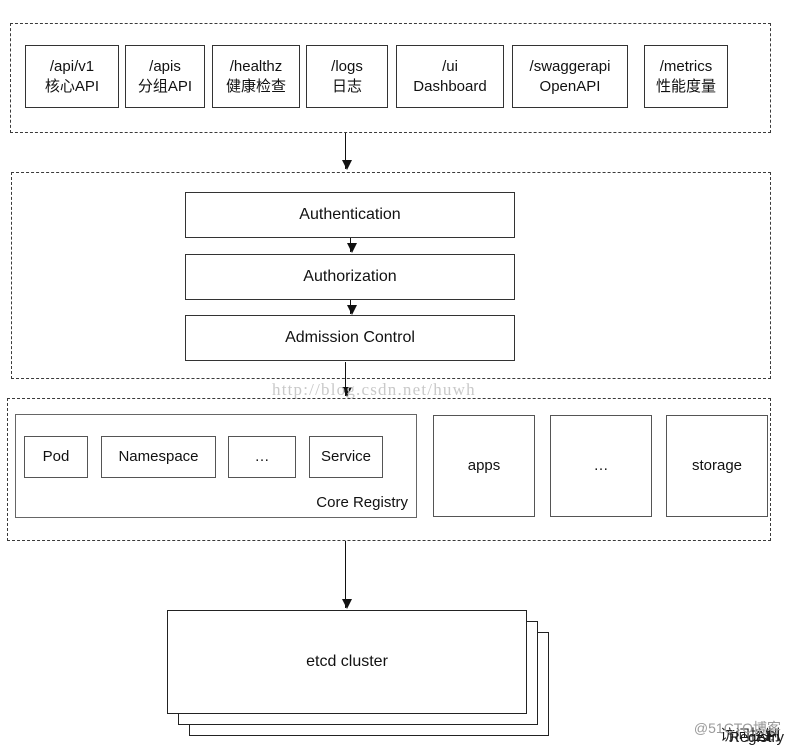 This screenshot has height=750, width=794. I want to click on core-registry-item-namespace: Namespace, so click(158, 457).